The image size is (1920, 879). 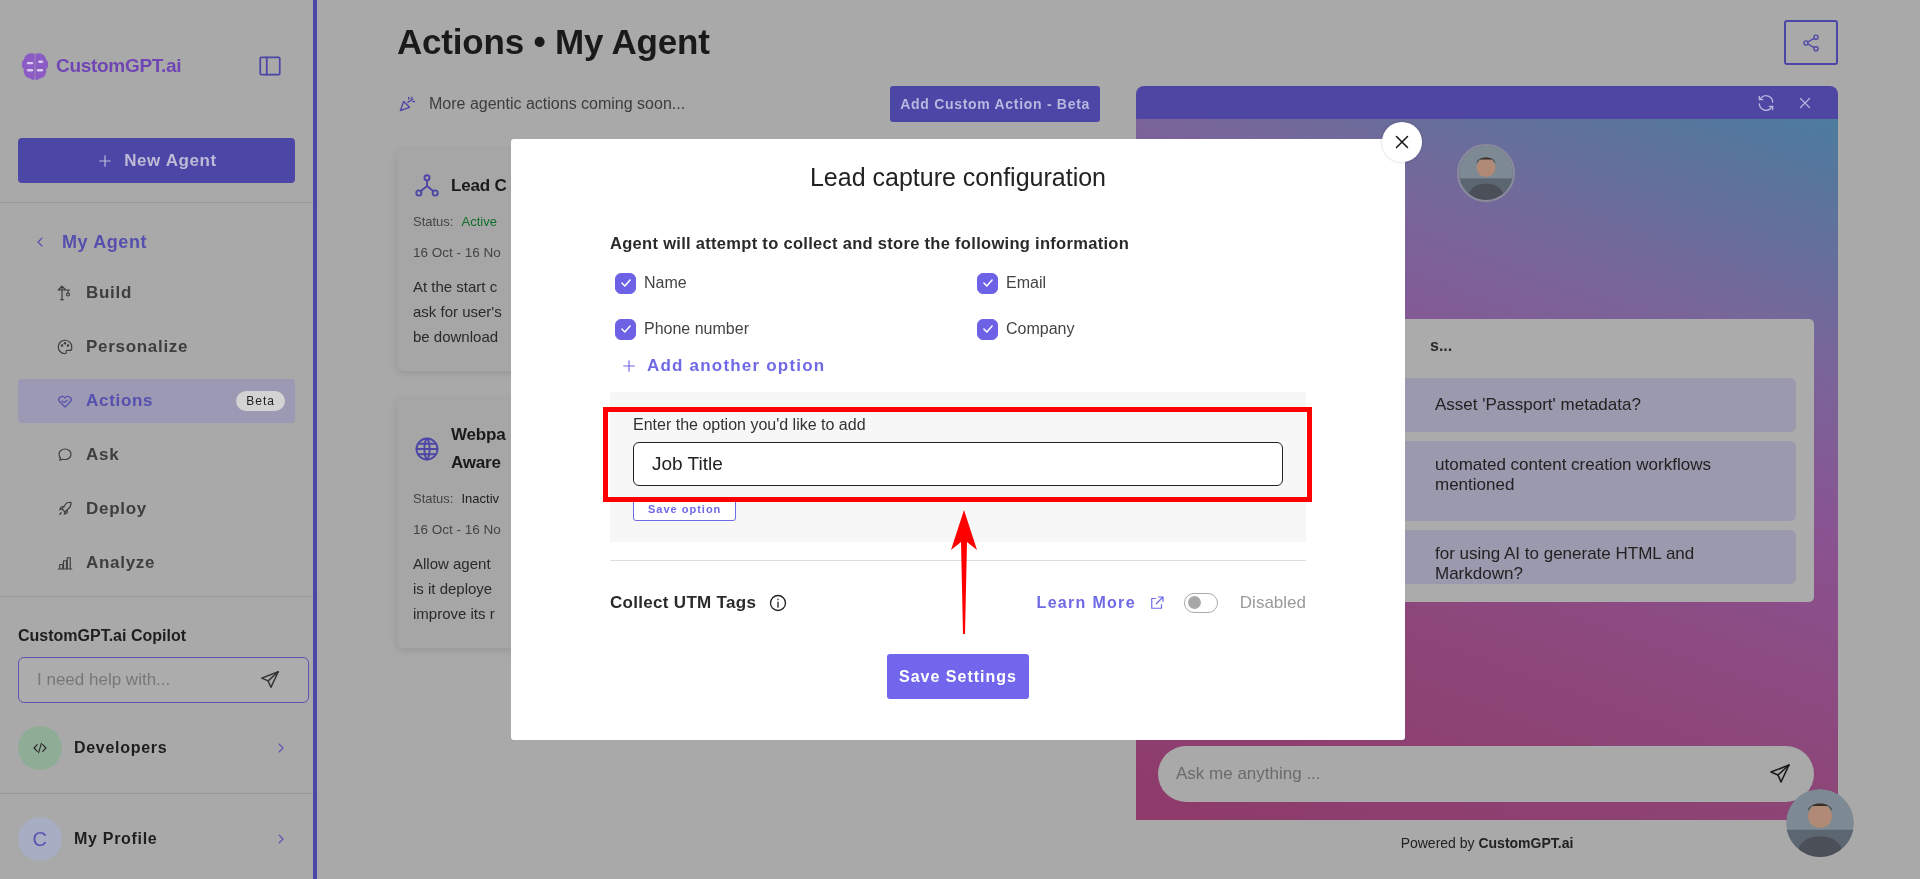 What do you see at coordinates (156, 455) in the screenshot?
I see `nav-item: Ask` at bounding box center [156, 455].